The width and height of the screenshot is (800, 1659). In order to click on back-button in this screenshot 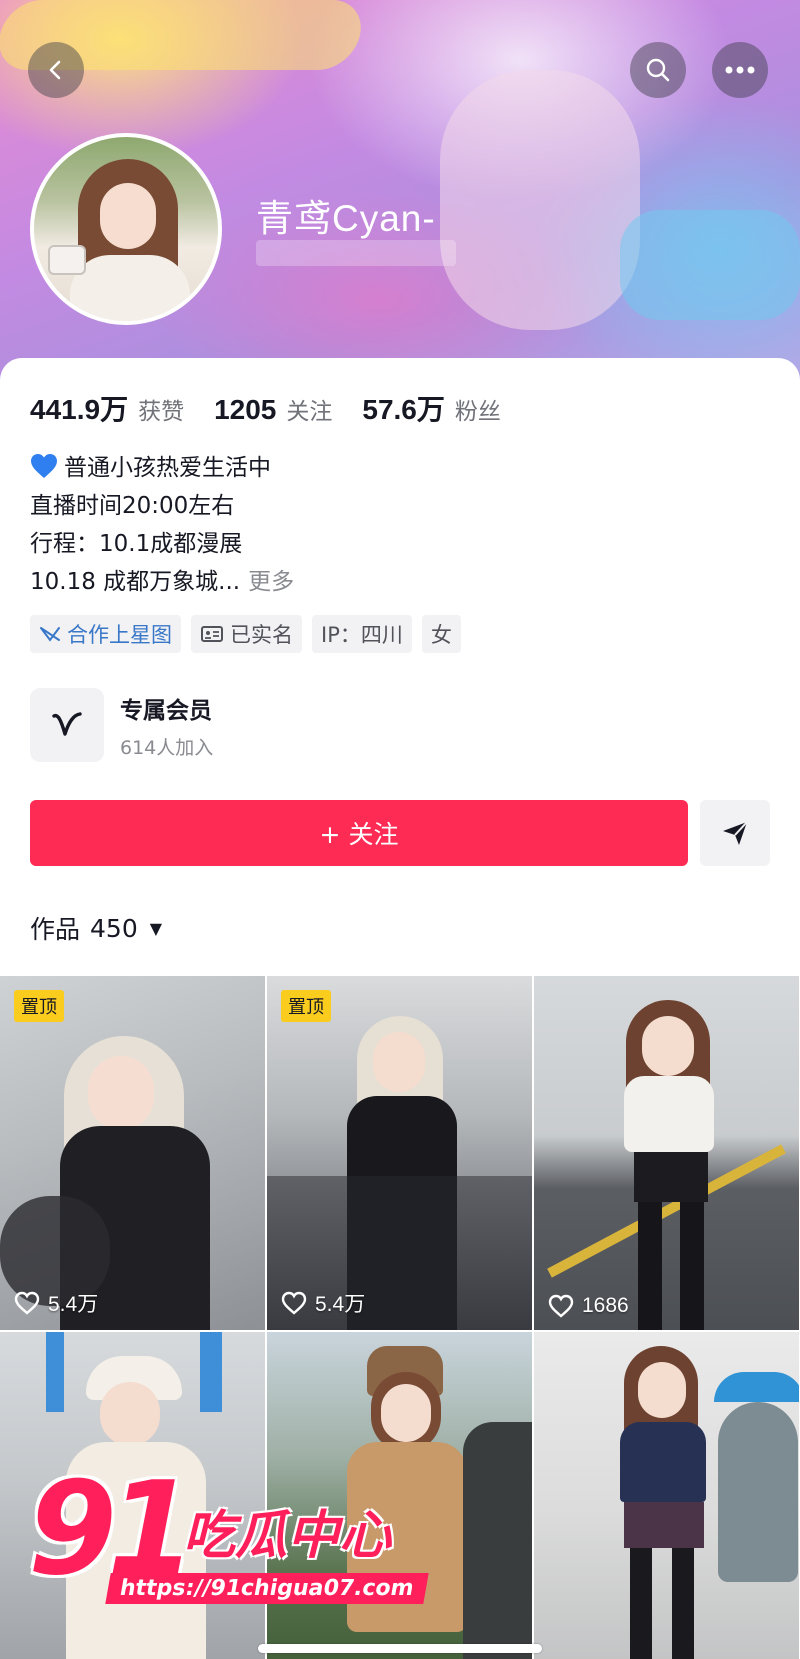, I will do `click(56, 70)`.